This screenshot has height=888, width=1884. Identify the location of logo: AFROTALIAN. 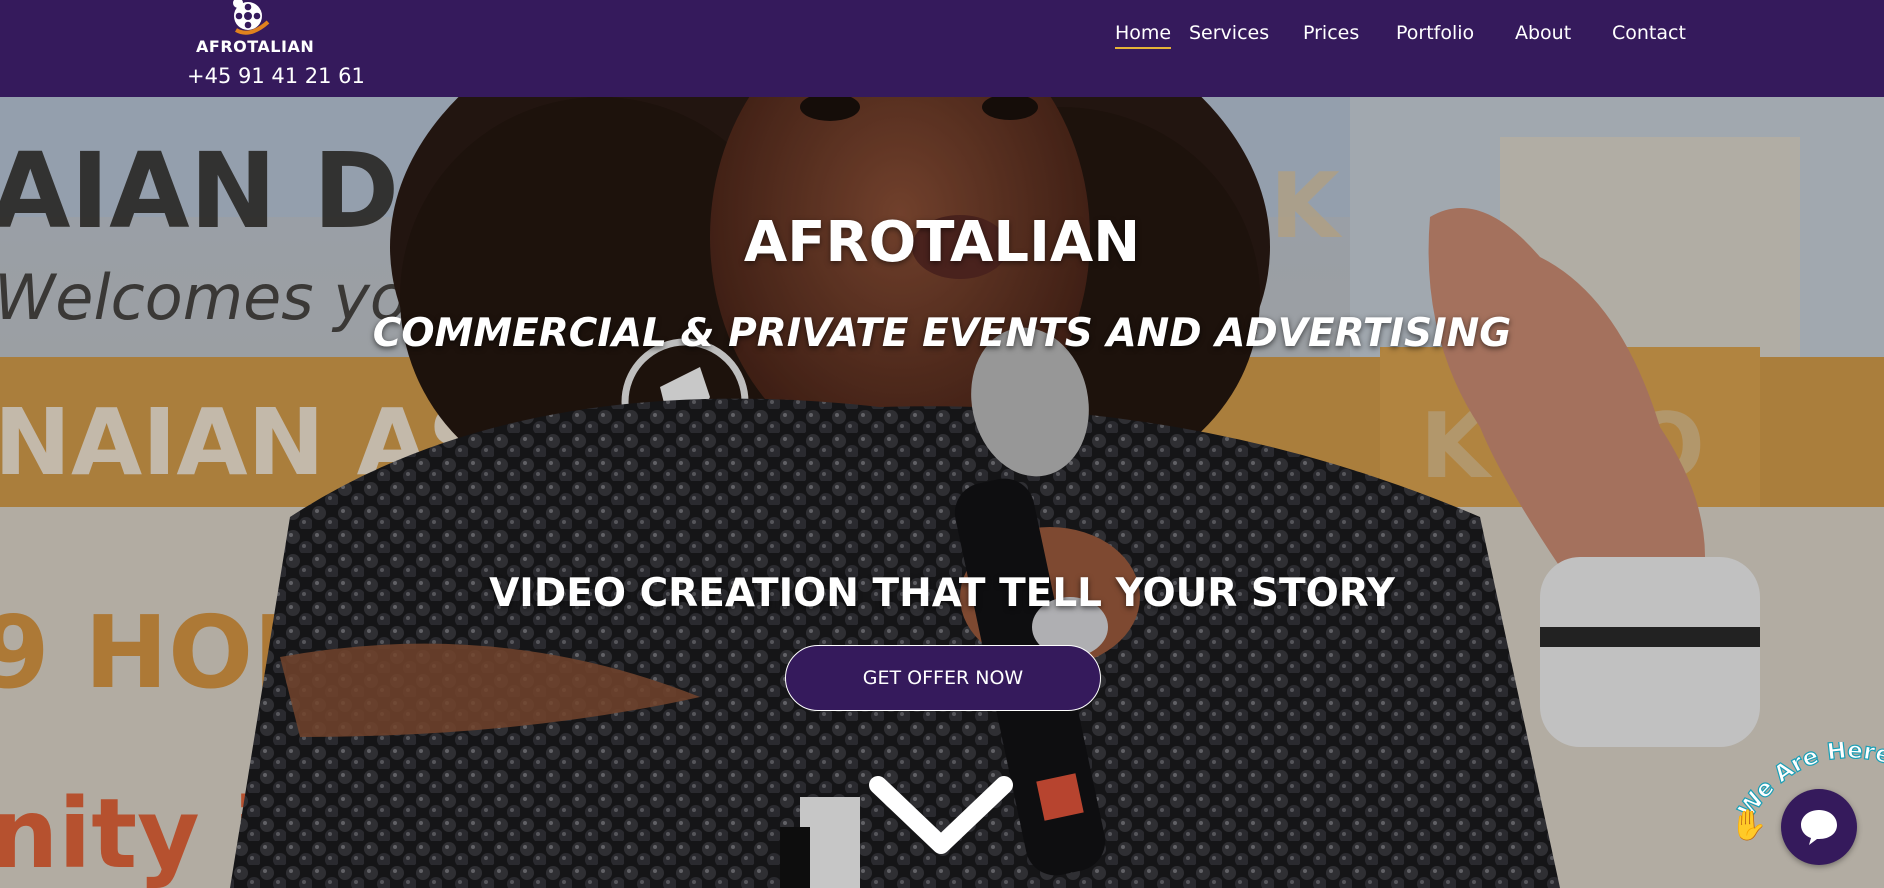
(256, 29).